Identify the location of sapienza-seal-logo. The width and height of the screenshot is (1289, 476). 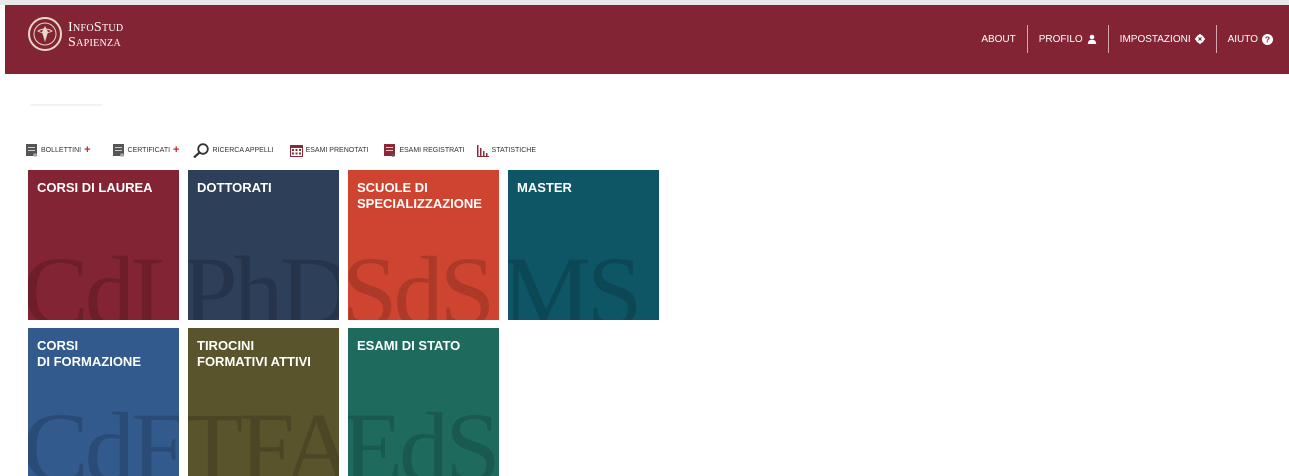
(45, 34).